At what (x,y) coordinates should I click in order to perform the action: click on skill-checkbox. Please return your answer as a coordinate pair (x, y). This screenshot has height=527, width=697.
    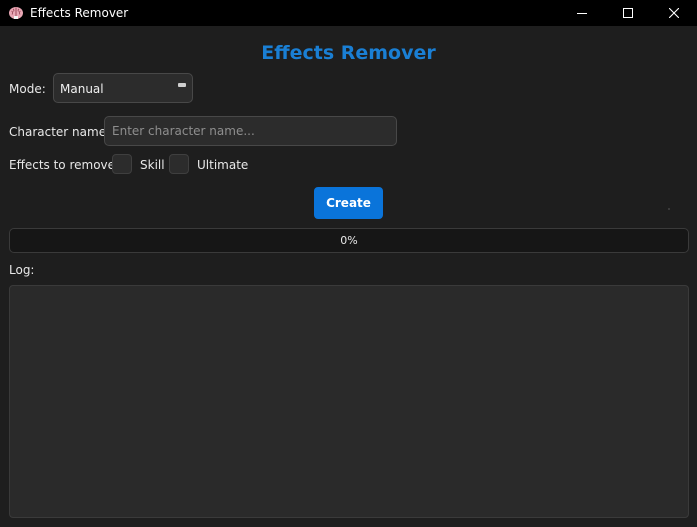
    Looking at the image, I should click on (122, 164).